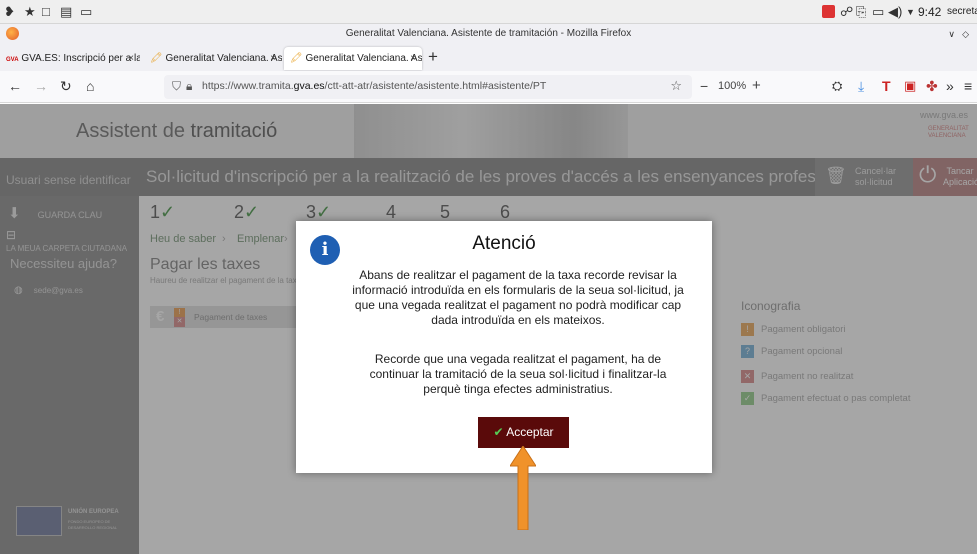  Describe the element at coordinates (950, 86) in the screenshot. I see `overflow-icon: »` at that location.